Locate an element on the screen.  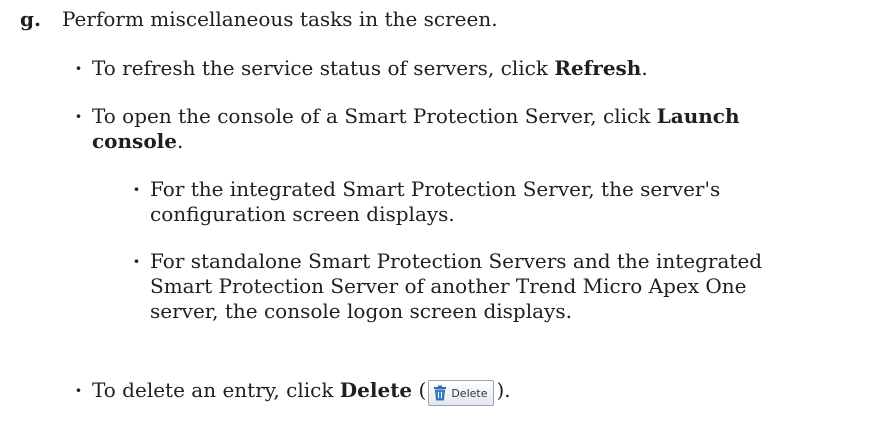
launch-keyword: Launch is located at coordinates (698, 116).